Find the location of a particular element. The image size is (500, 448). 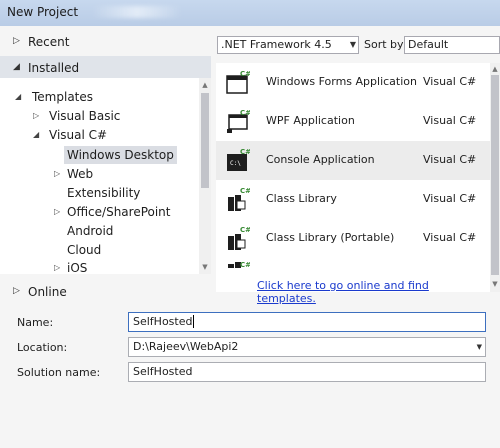

partial-template-icon: C# is located at coordinates (239, 264).